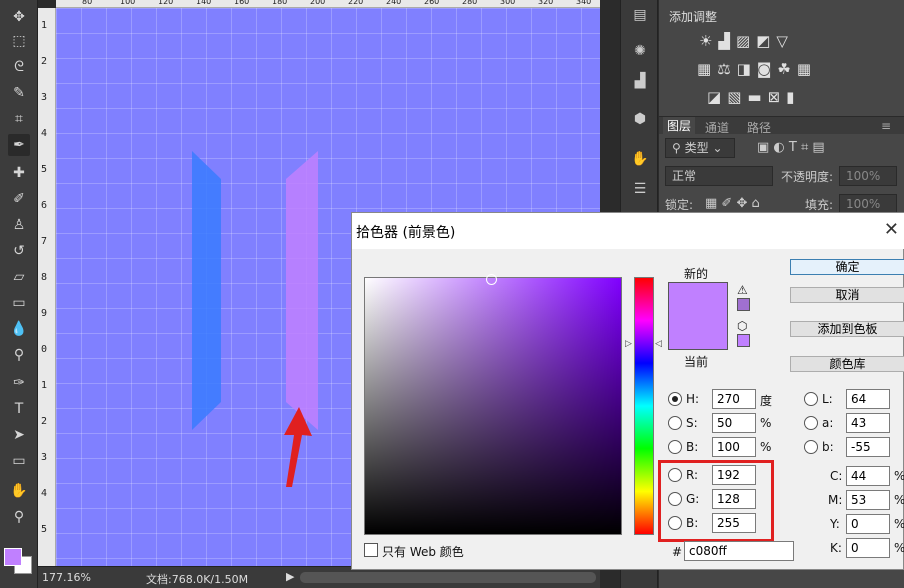 This screenshot has width=904, height=588. I want to click on zoom-tool-icon: ⚲, so click(19, 517).